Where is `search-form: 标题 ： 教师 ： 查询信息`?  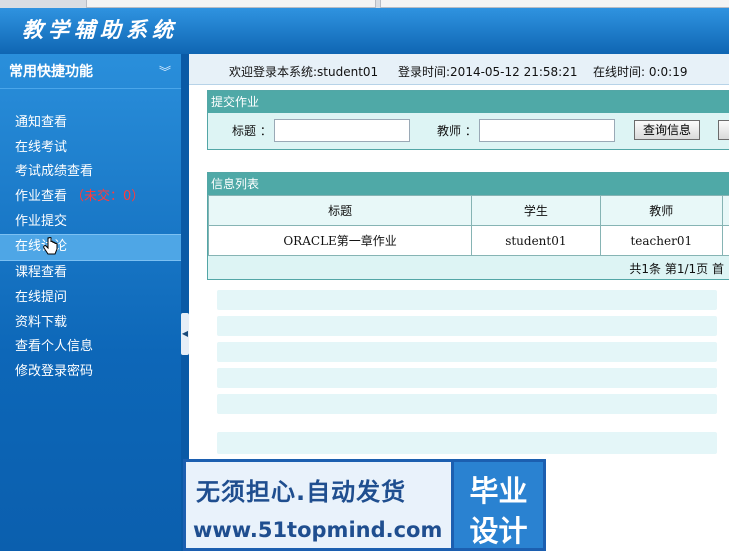
search-form: 标题 ： 教师 ： 查询信息 is located at coordinates (468, 130).